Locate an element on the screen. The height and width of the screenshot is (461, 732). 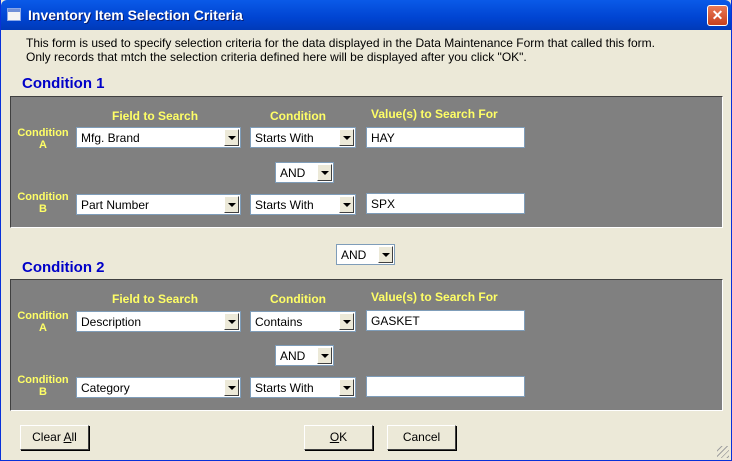
close-button: ✕ is located at coordinates (717, 15).